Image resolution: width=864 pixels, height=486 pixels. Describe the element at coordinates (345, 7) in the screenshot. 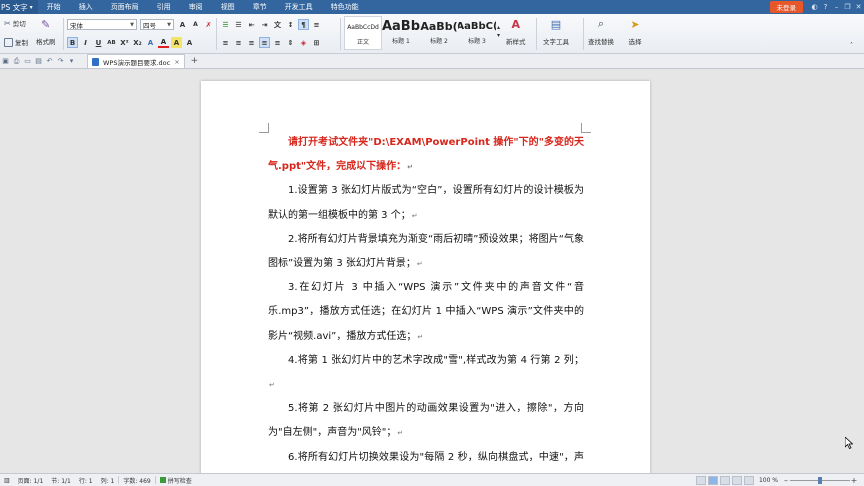

I see `menu-special: 特色功能` at that location.